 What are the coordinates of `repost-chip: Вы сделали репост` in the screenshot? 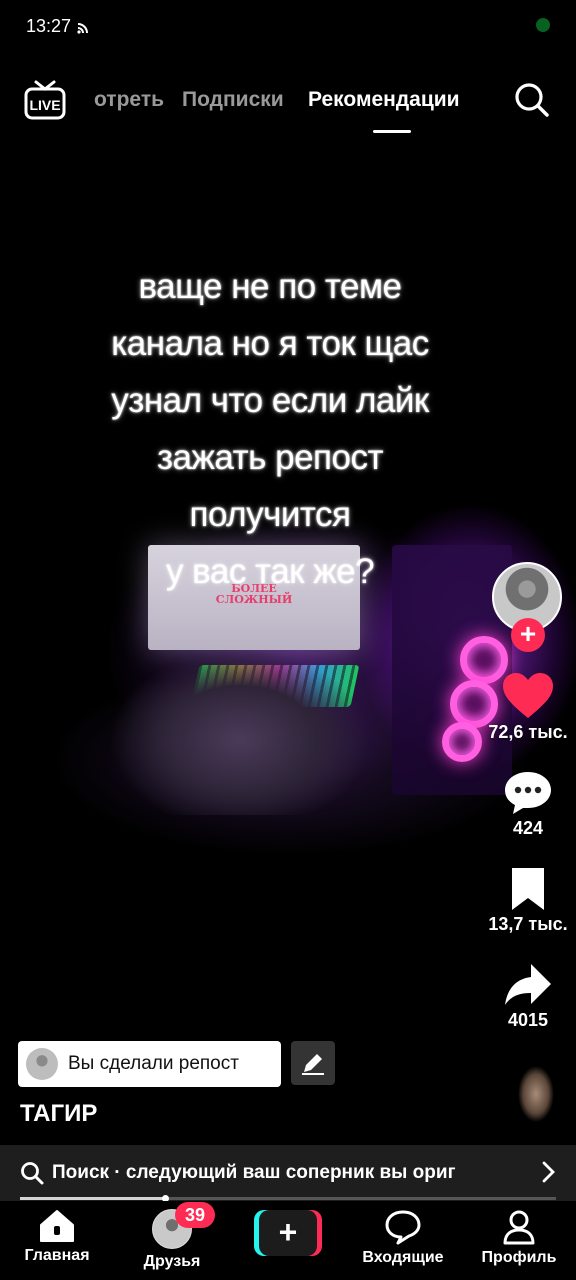 It's located at (149, 1064).